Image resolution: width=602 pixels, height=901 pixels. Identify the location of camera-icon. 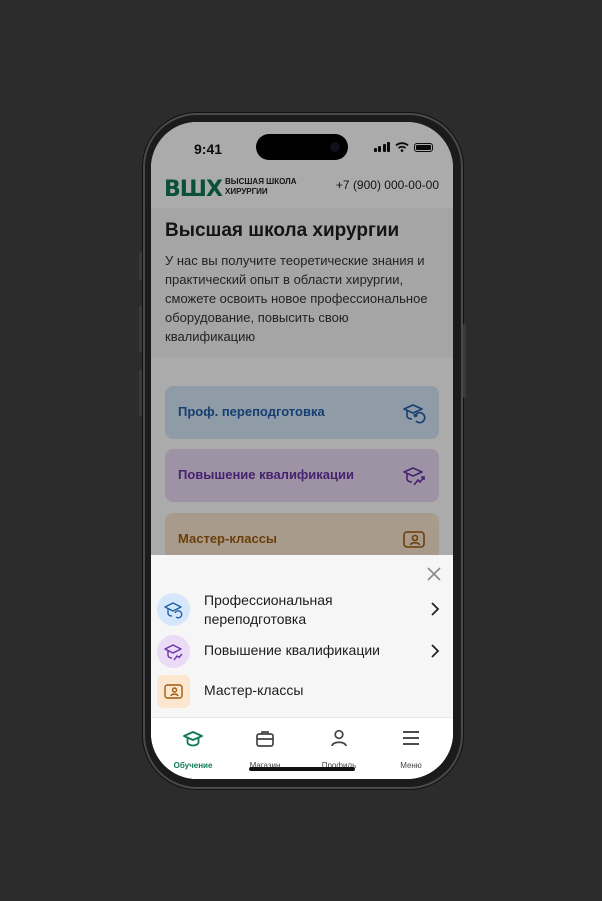
(335, 147).